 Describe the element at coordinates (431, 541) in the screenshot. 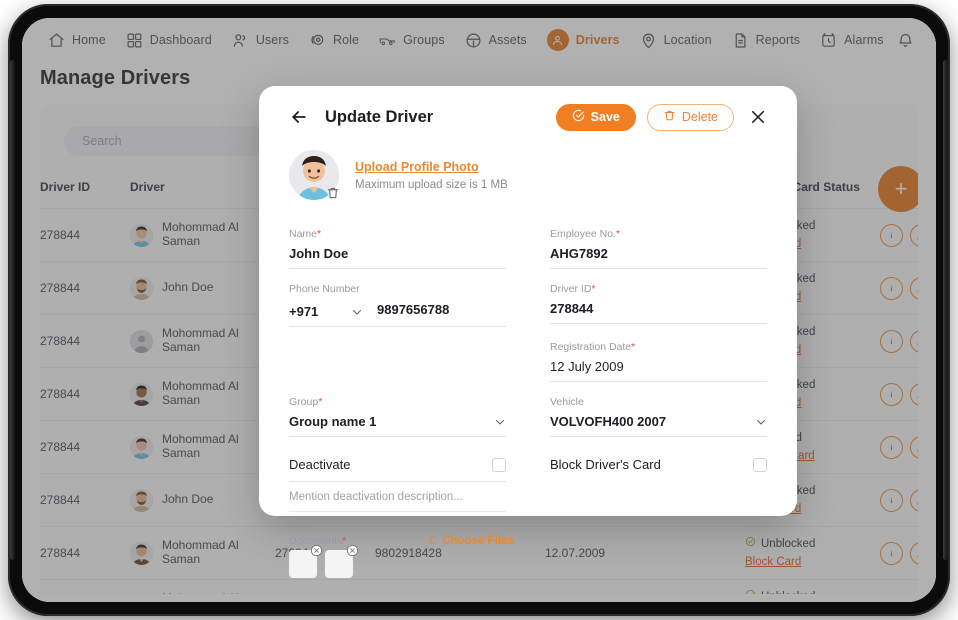

I see `upload-icon` at that location.